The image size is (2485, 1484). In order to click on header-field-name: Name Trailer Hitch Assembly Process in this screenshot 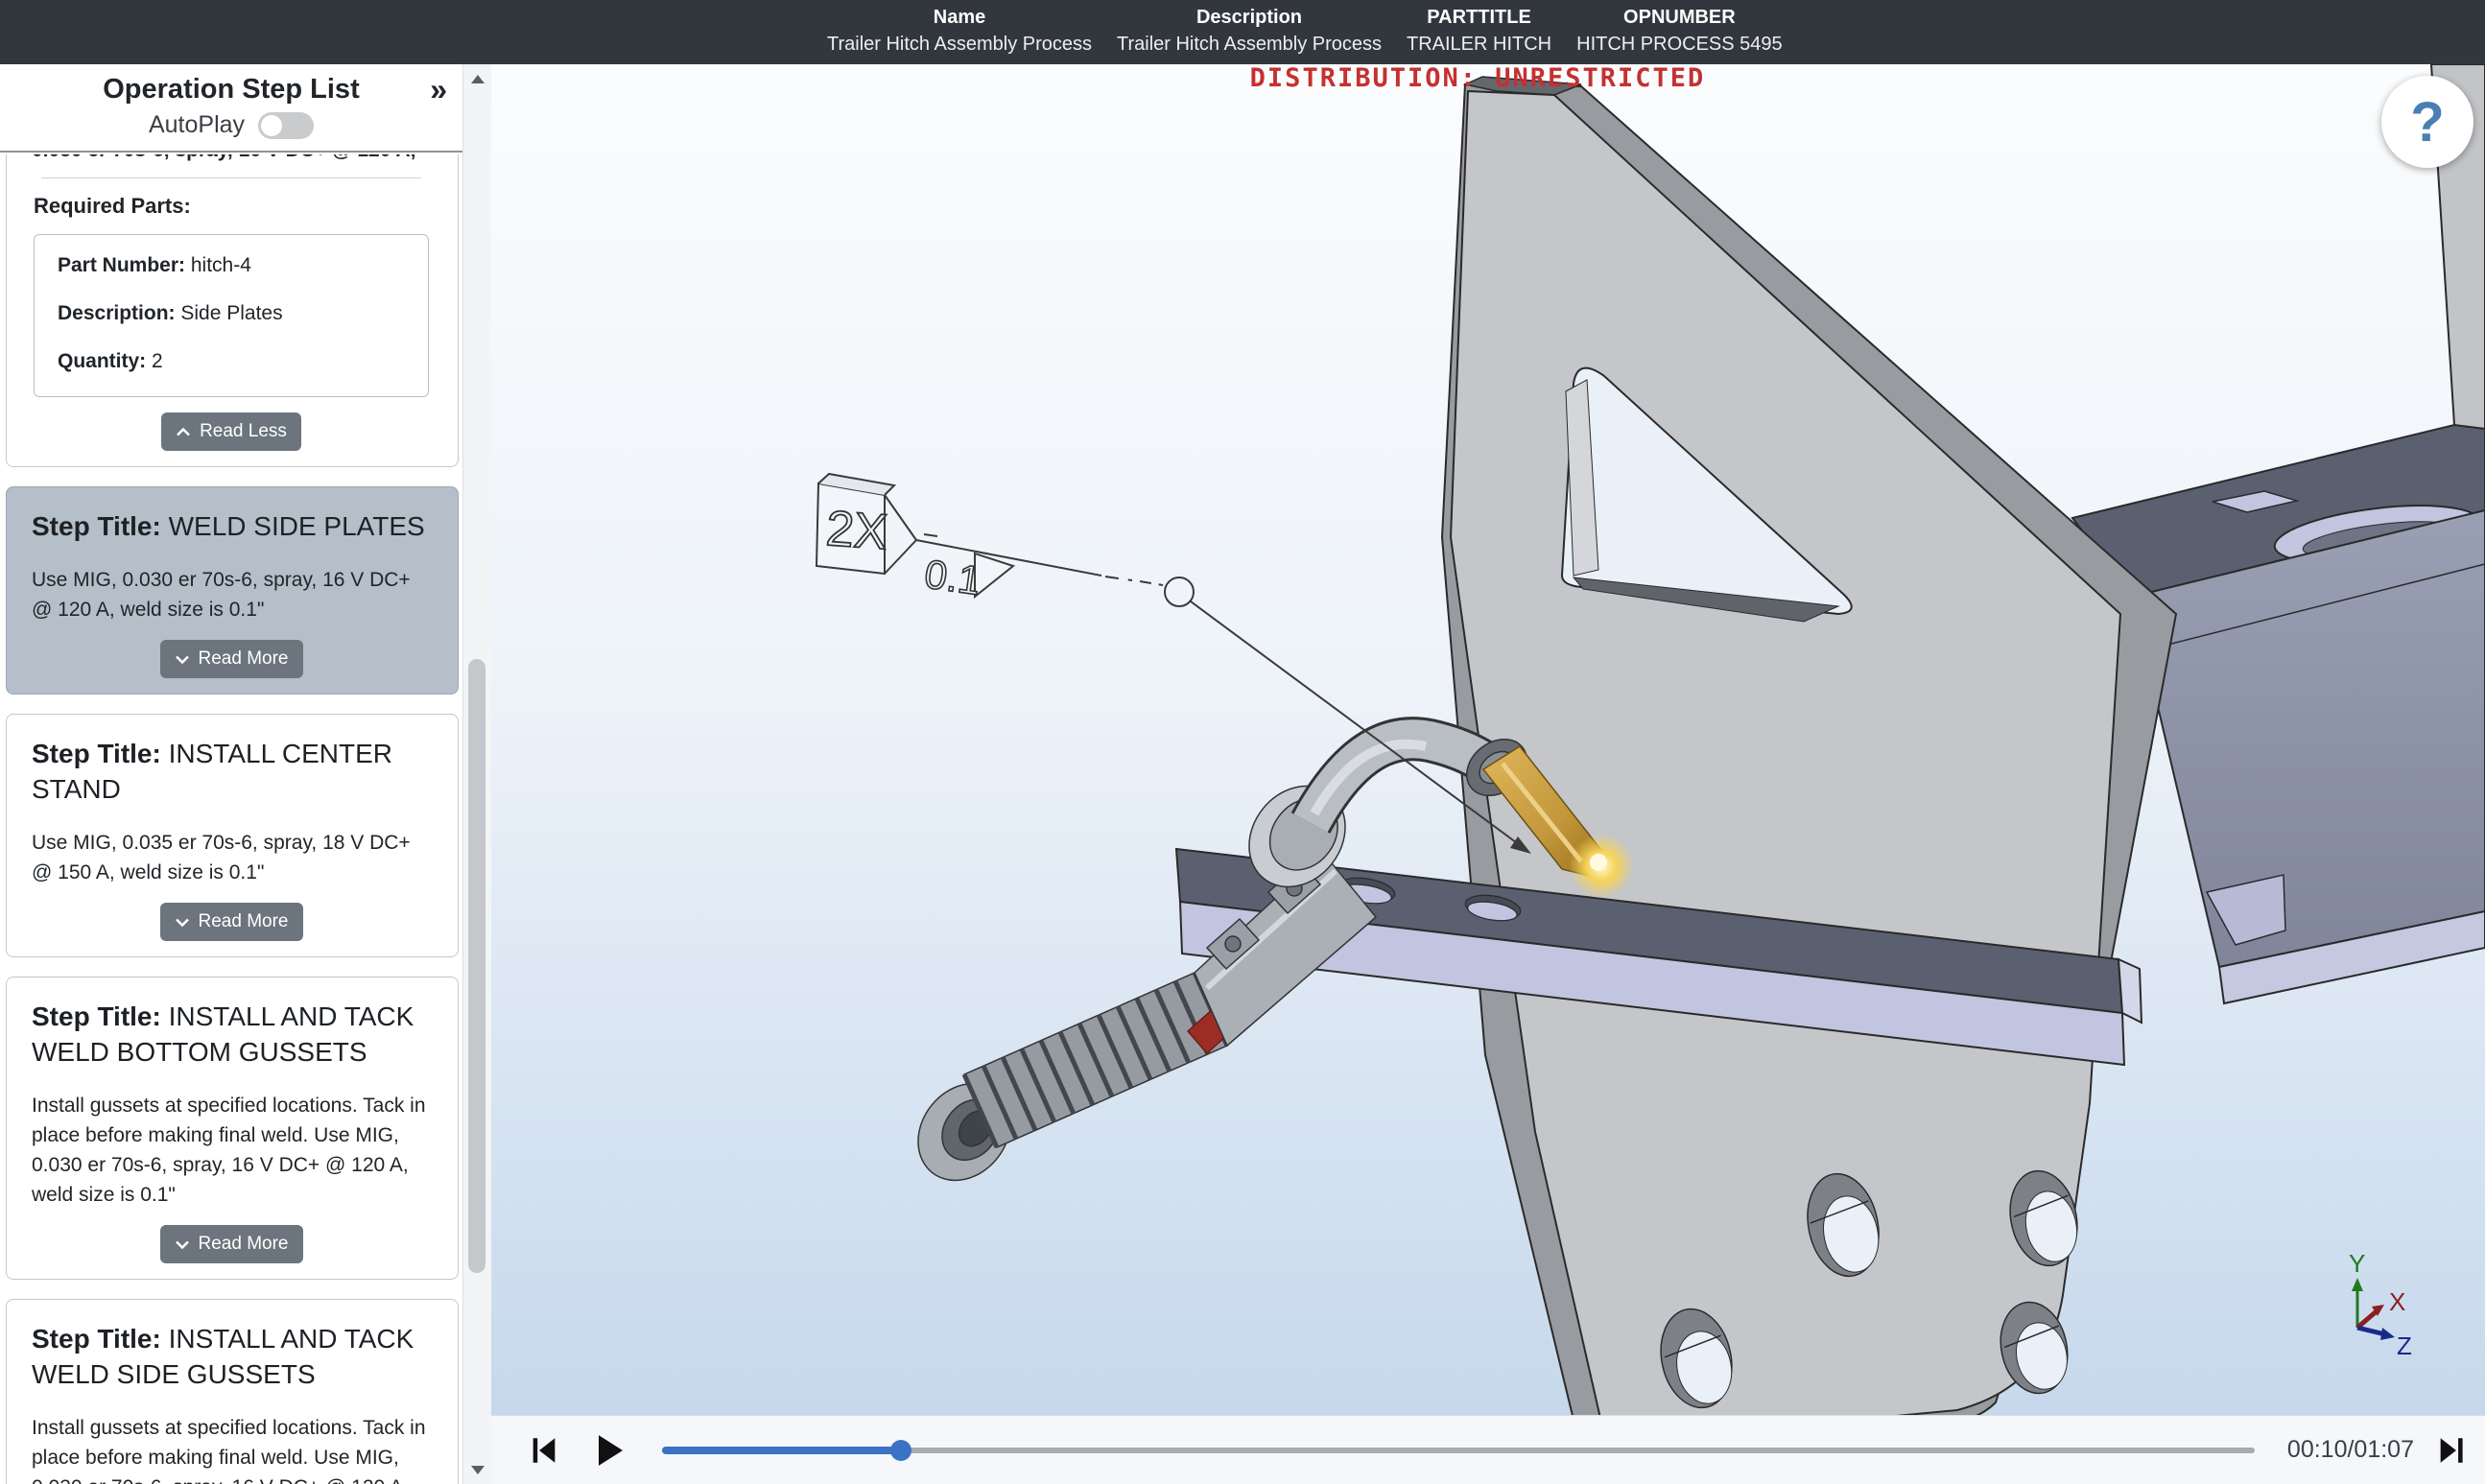, I will do `click(959, 32)`.